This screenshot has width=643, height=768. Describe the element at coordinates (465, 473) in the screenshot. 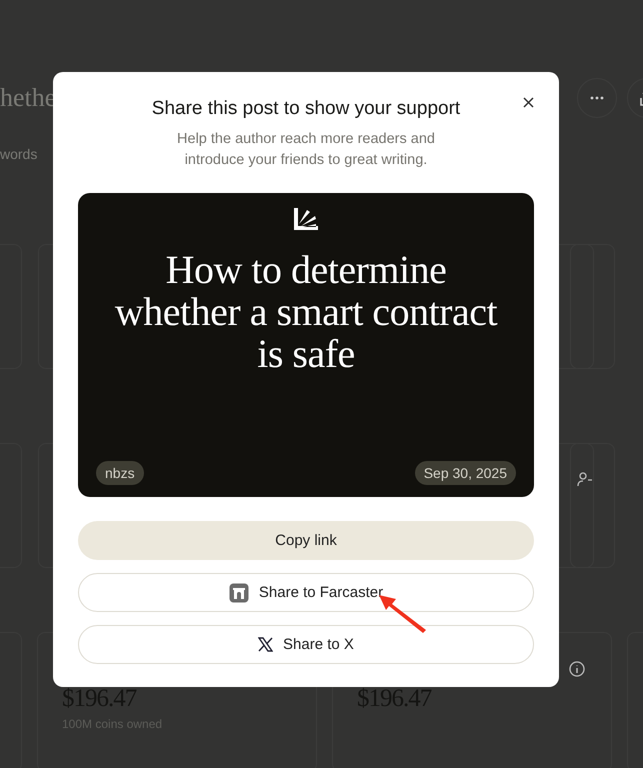

I see `date-badge: Sep 30, 2025` at that location.